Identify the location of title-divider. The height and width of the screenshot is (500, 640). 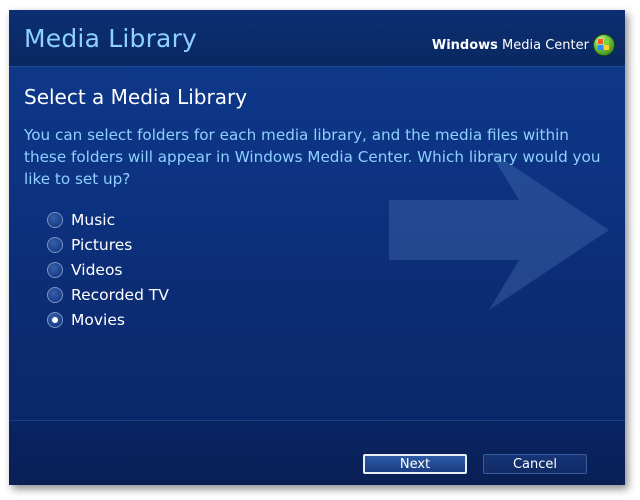
(317, 66).